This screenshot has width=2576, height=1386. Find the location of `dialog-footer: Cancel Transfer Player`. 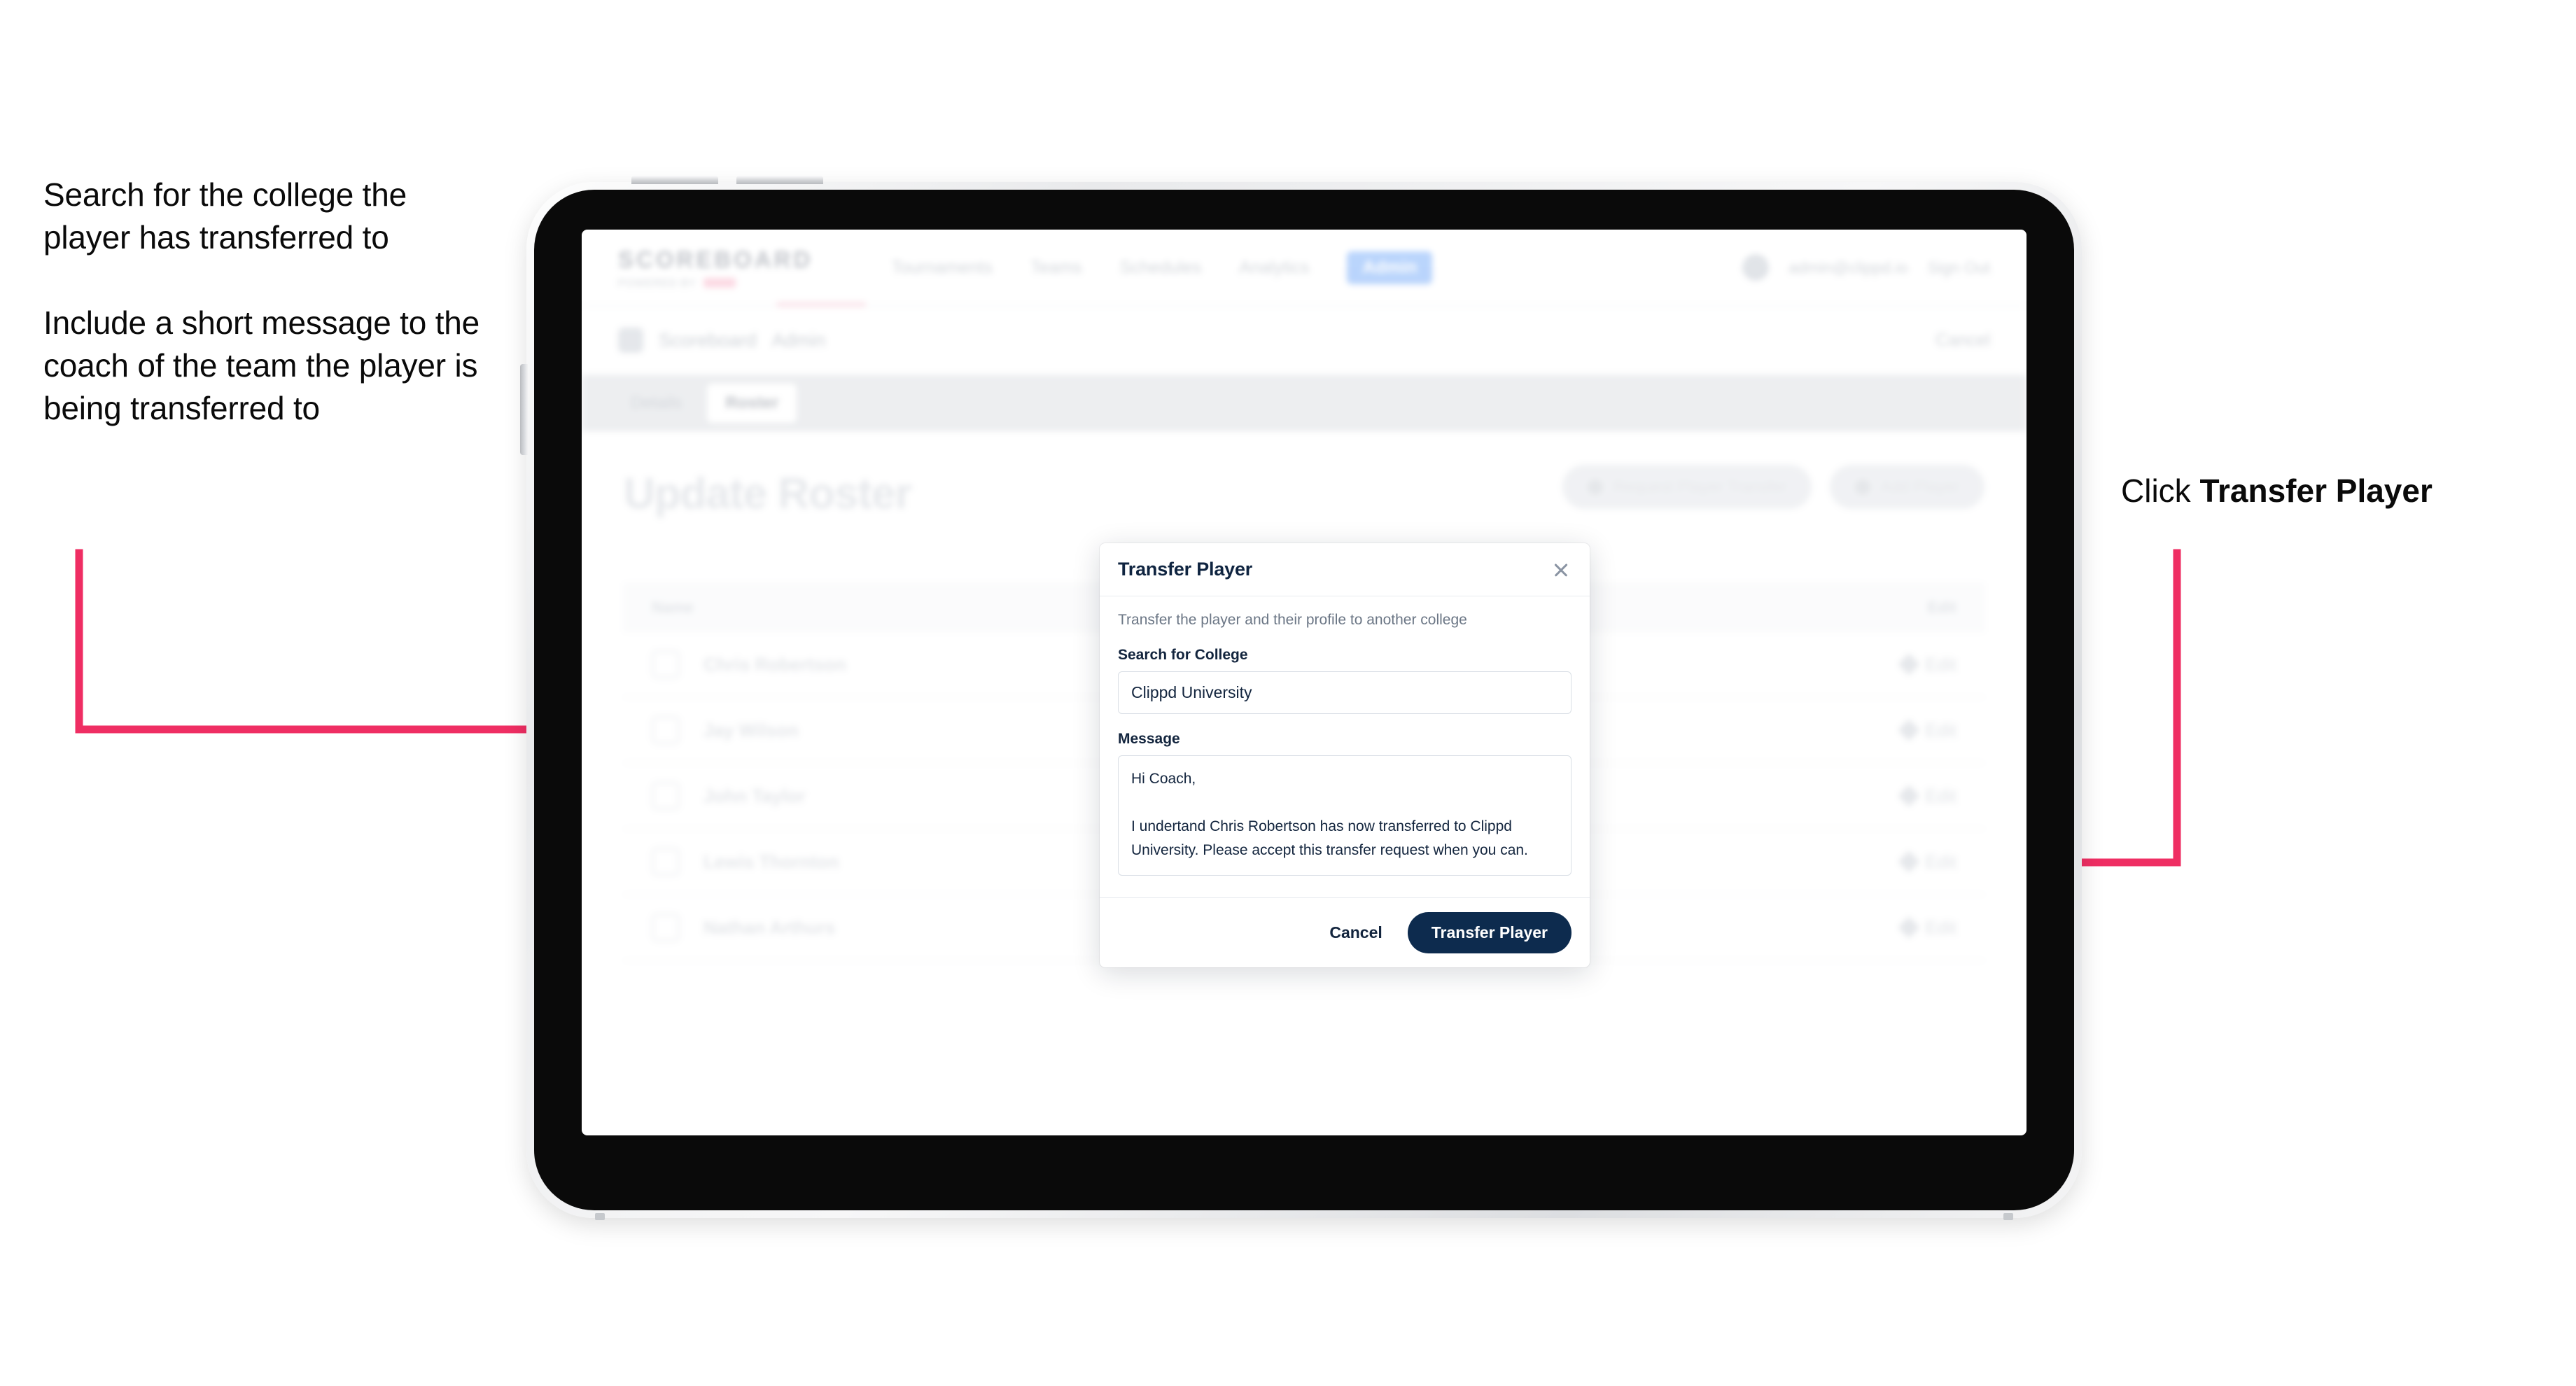

dialog-footer: Cancel Transfer Player is located at coordinates (1345, 932).